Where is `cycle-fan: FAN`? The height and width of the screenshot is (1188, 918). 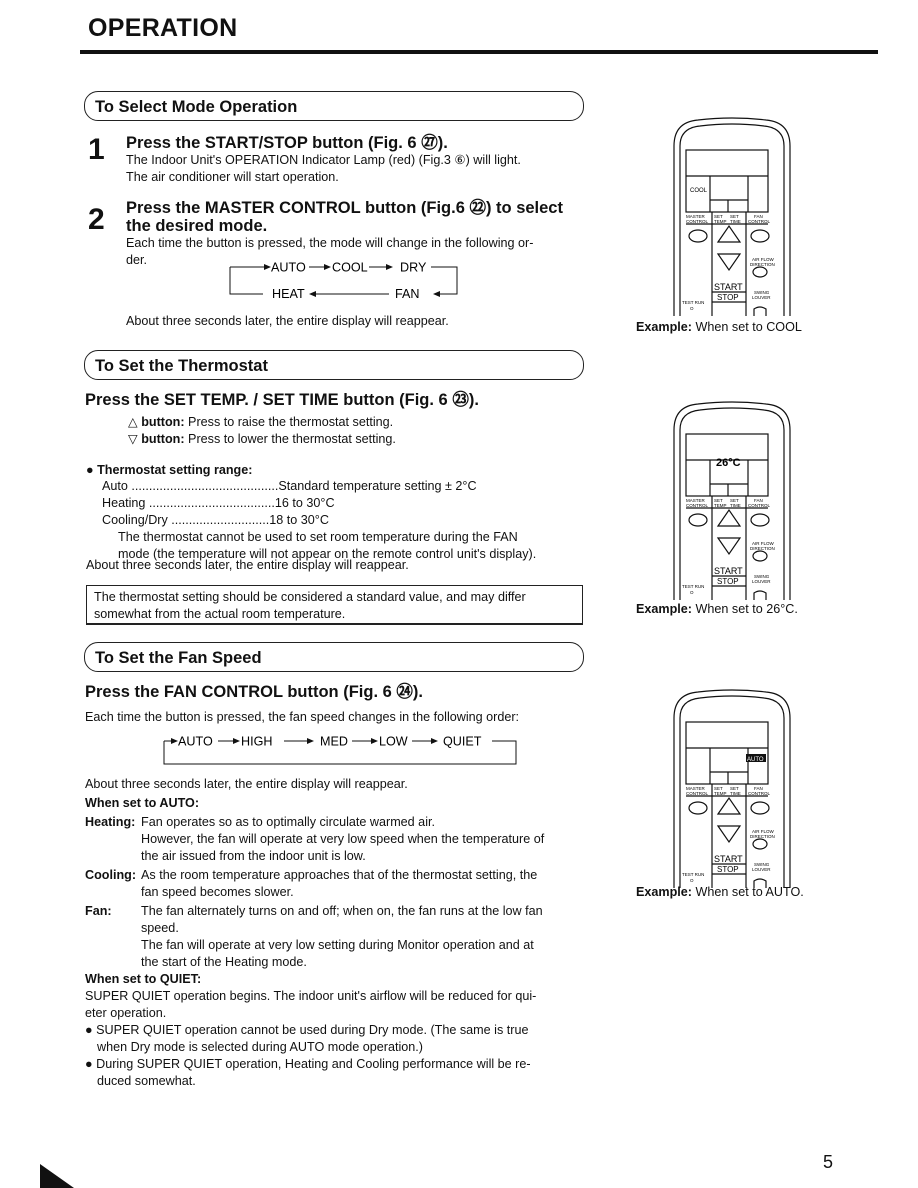 cycle-fan: FAN is located at coordinates (407, 294).